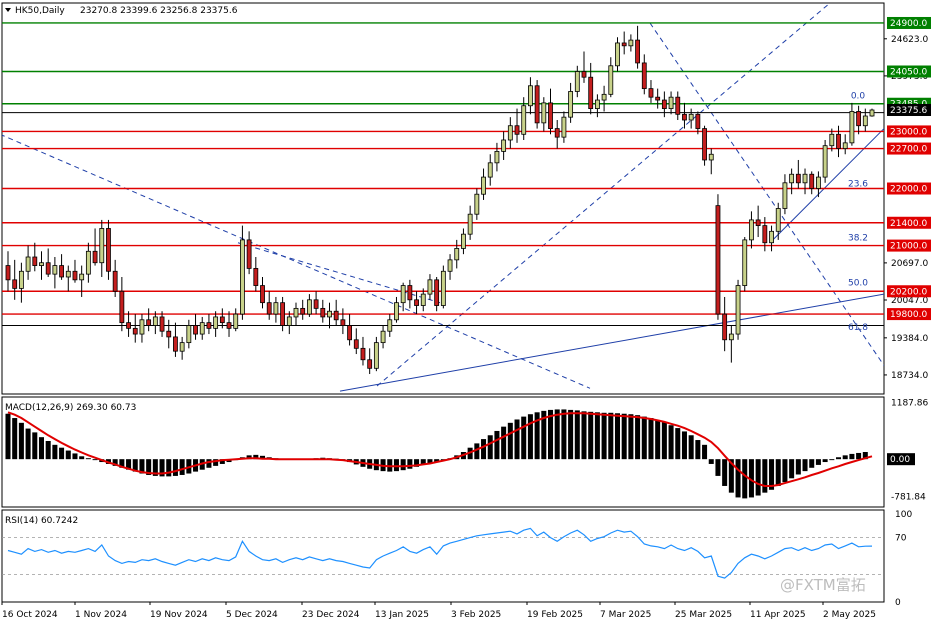  Describe the element at coordinates (858, 97) in the screenshot. I see `fib-label: 0.0` at that location.